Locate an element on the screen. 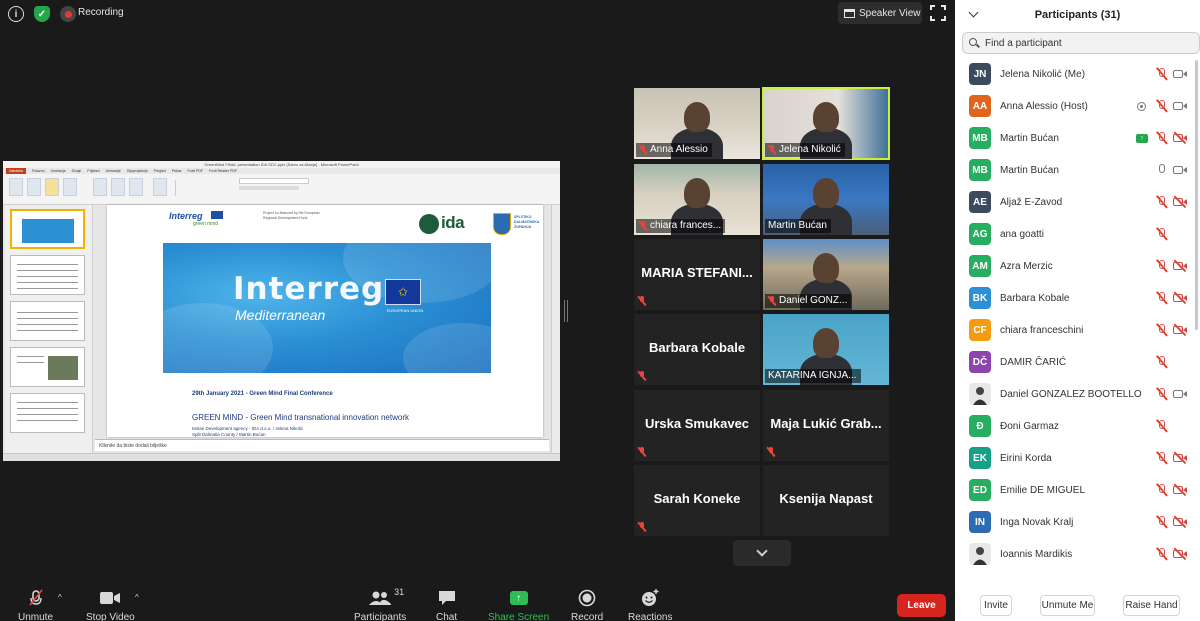 The height and width of the screenshot is (621, 1200). video-options-caret-icon: ^ is located at coordinates (137, 597).